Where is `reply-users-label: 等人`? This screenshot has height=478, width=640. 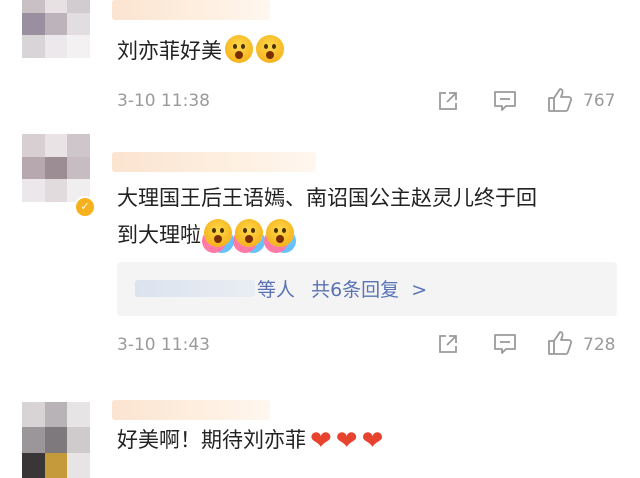
reply-users-label: 等人 is located at coordinates (276, 290).